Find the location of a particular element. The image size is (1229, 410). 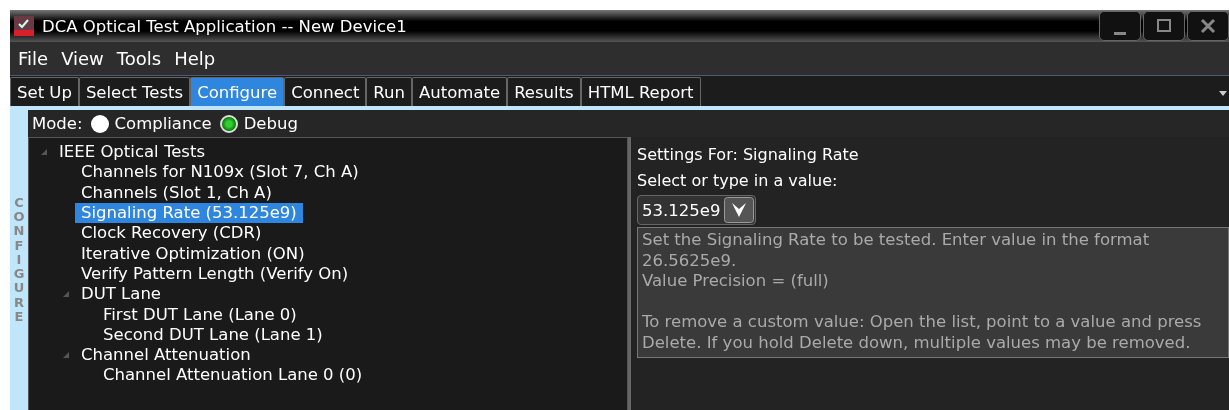

dropdown-arrow-icon is located at coordinates (1223, 93).